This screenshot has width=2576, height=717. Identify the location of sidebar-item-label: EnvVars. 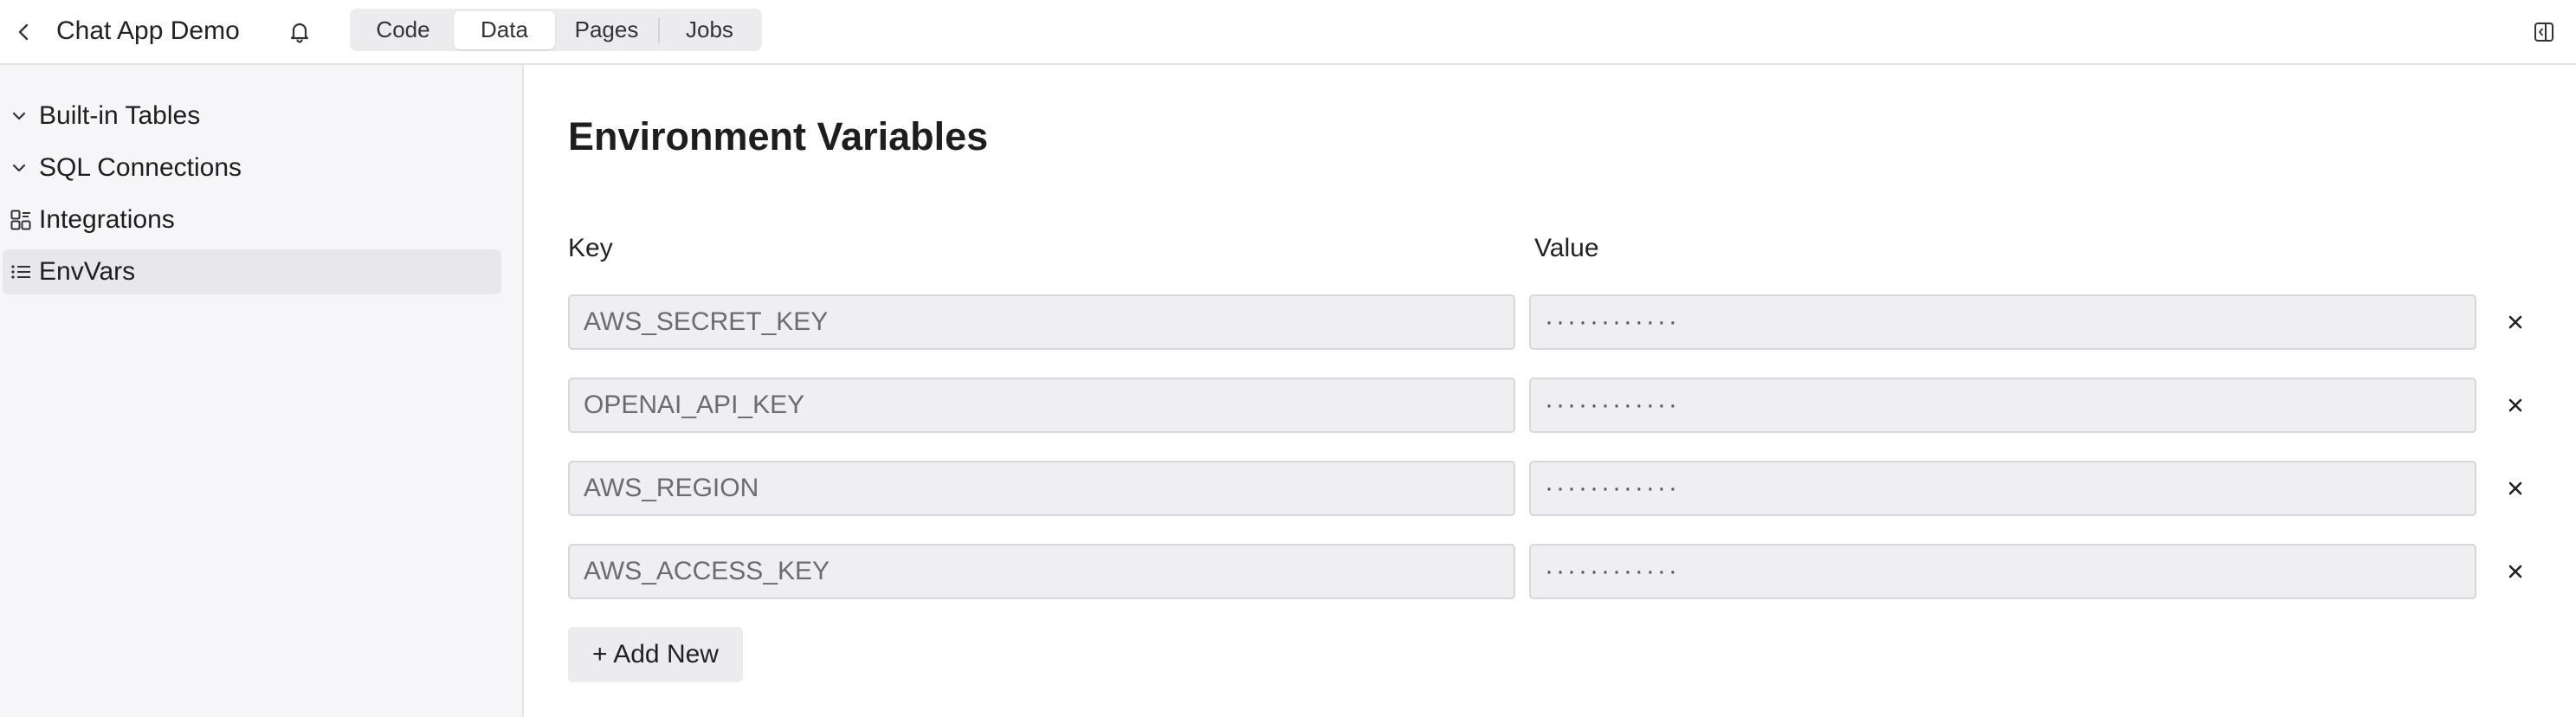
(88, 271).